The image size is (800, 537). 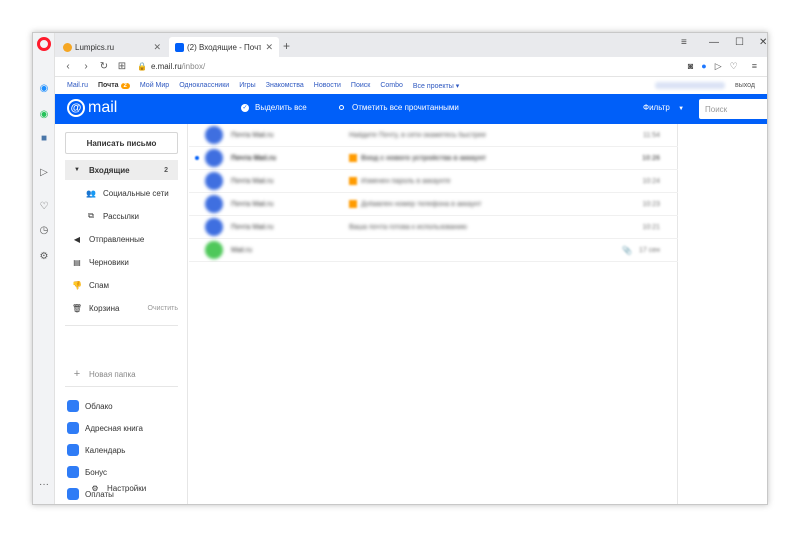 What do you see at coordinates (121, 428) in the screenshot?
I see `service-addressbook: Адресная книга` at bounding box center [121, 428].